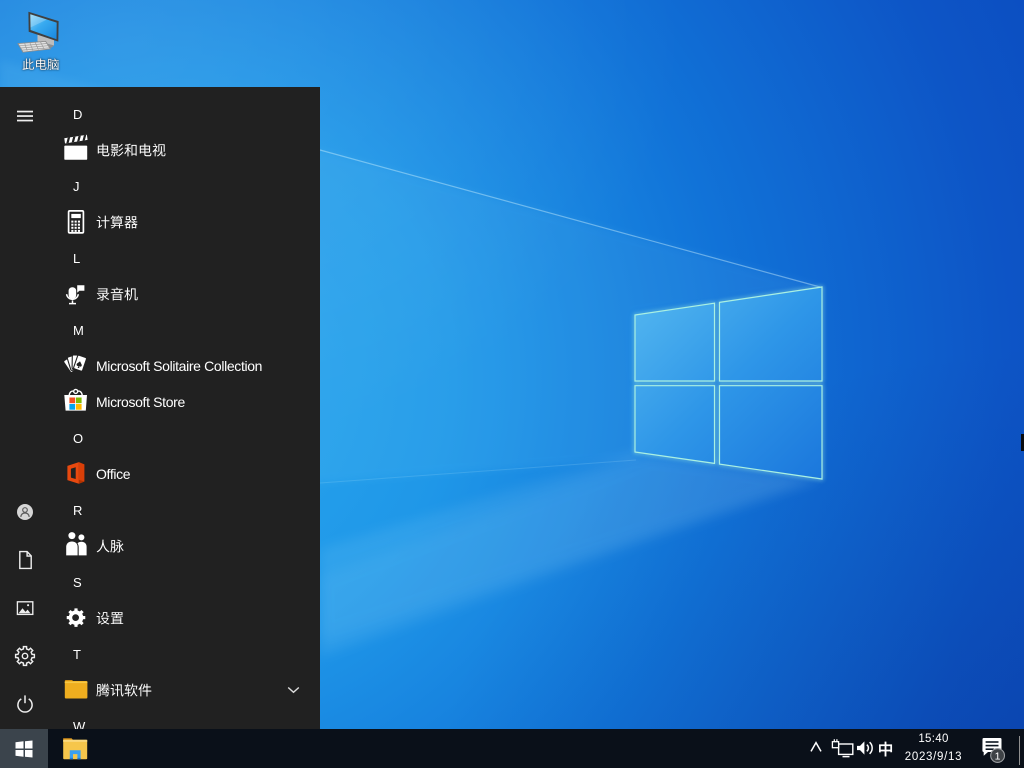  I want to click on svg-text: 1, so click(998, 756).